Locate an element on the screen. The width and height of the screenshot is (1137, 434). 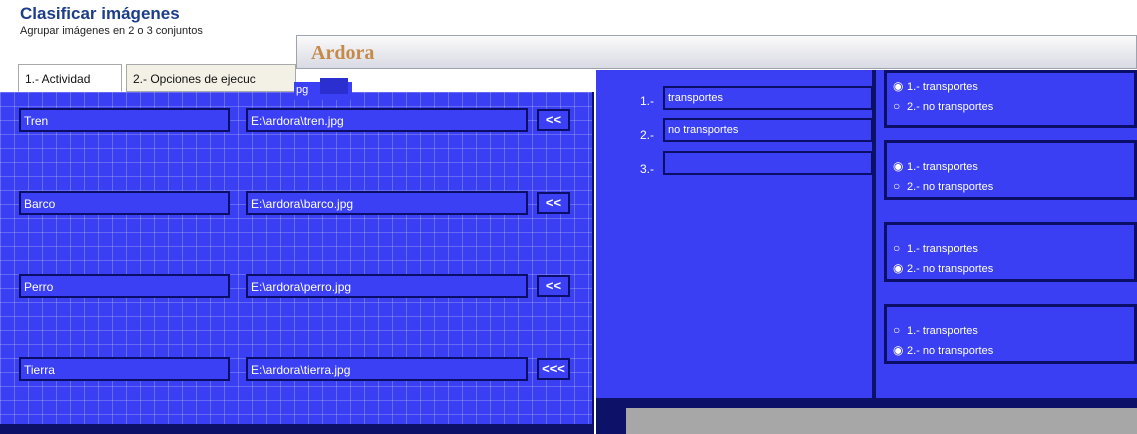
set-name-field is located at coordinates (768, 163).